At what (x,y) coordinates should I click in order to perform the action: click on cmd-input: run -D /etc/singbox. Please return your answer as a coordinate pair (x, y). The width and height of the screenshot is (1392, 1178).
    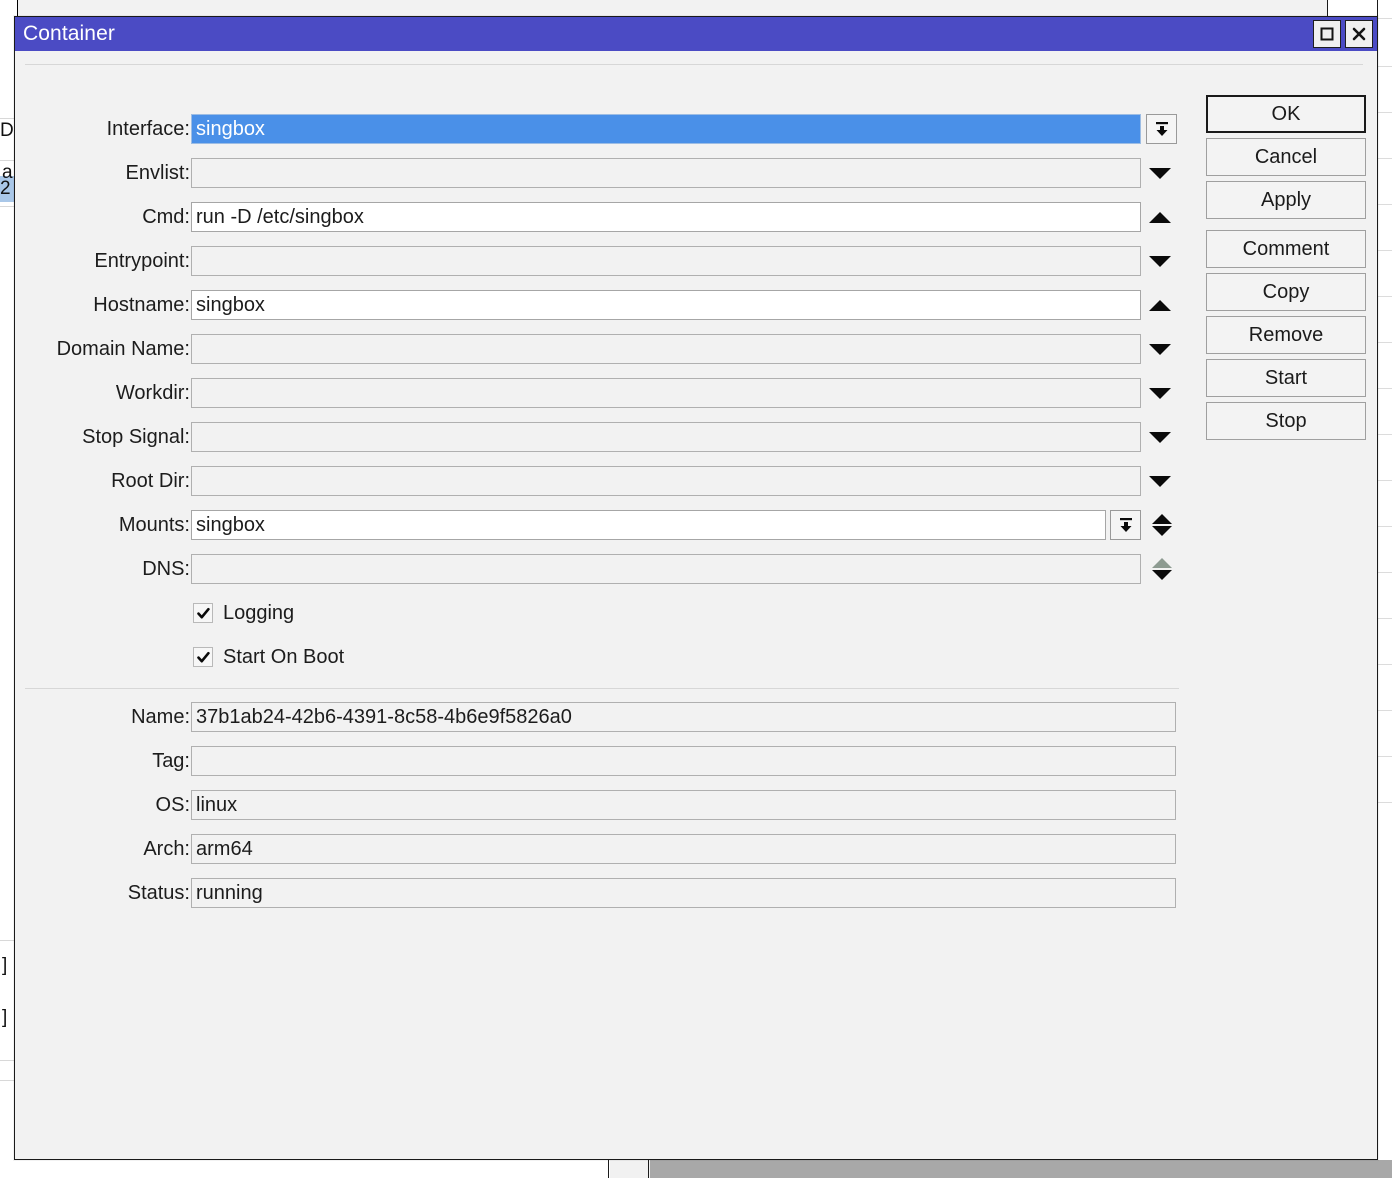
    Looking at the image, I should click on (666, 217).